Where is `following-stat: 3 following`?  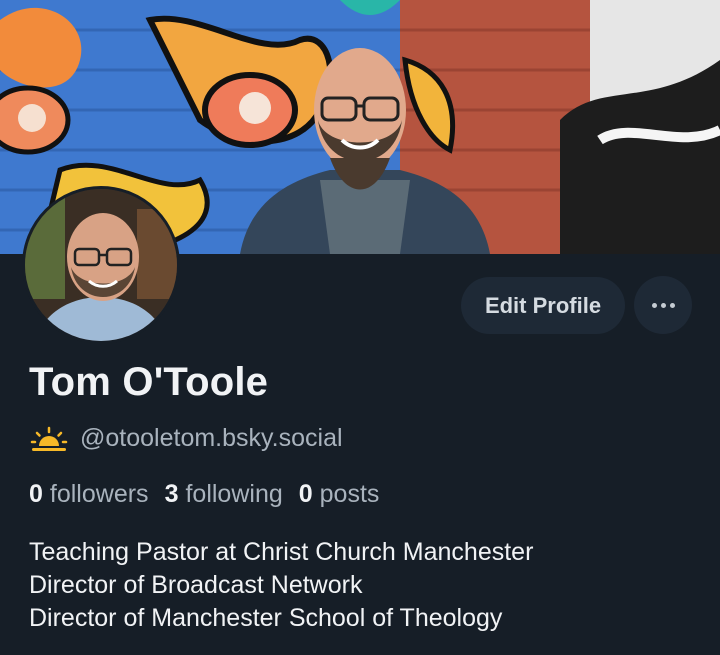 following-stat: 3 following is located at coordinates (224, 494).